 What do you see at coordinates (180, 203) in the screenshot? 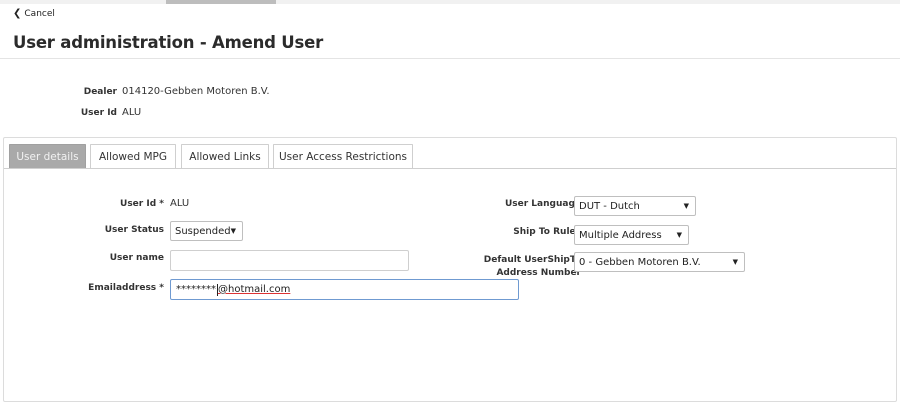
I see `userid-field-value: ALU` at bounding box center [180, 203].